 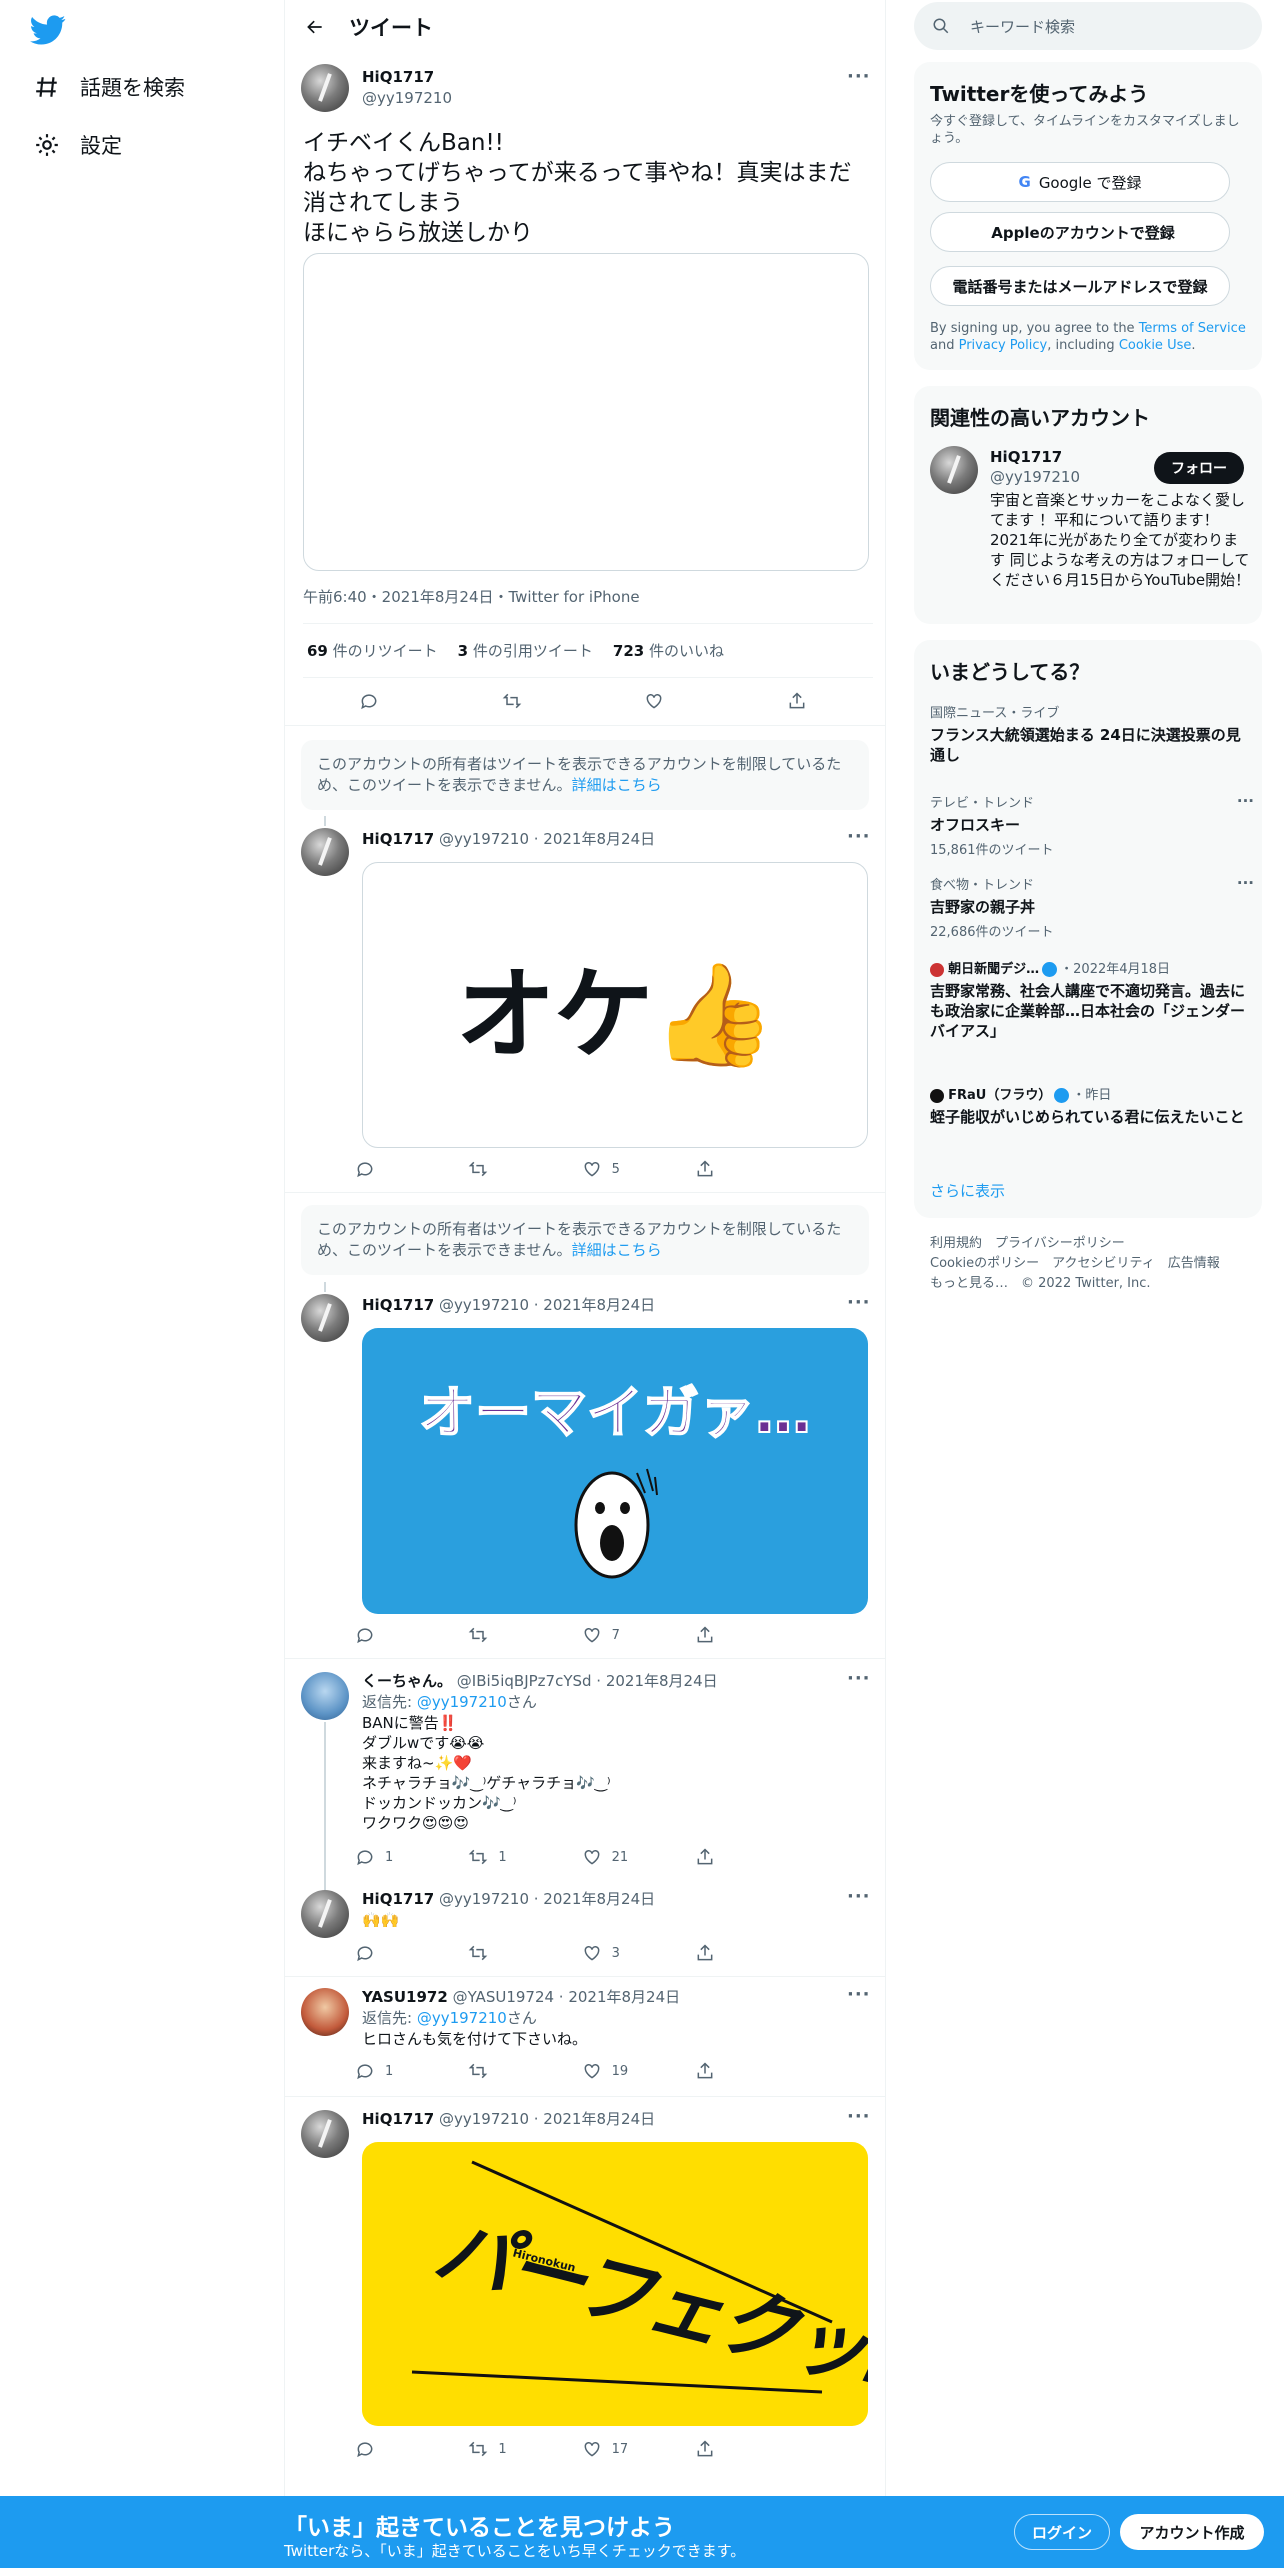 I want to click on quote-stat: 3 件の引用ツイート, so click(x=525, y=650).